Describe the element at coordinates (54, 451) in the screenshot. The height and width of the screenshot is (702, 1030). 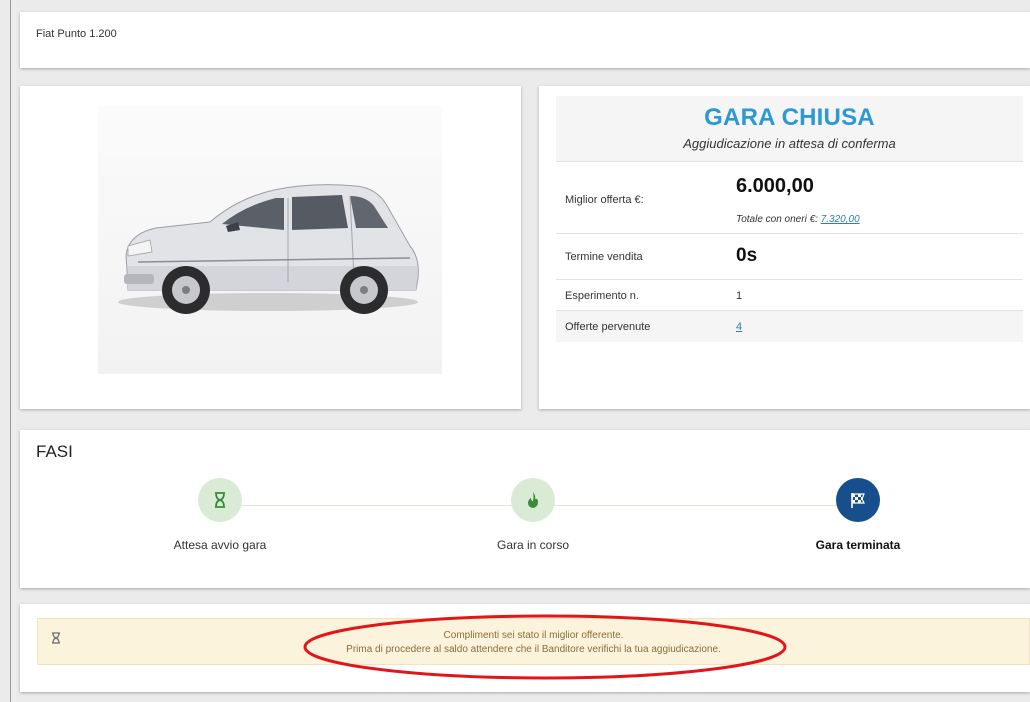
I see `phases-title: FASI` at that location.